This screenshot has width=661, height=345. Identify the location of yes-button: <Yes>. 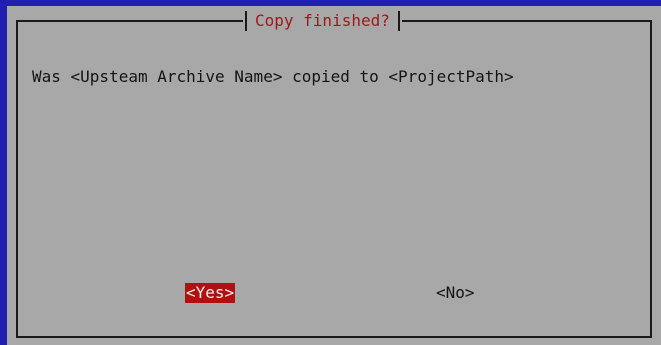
(210, 293).